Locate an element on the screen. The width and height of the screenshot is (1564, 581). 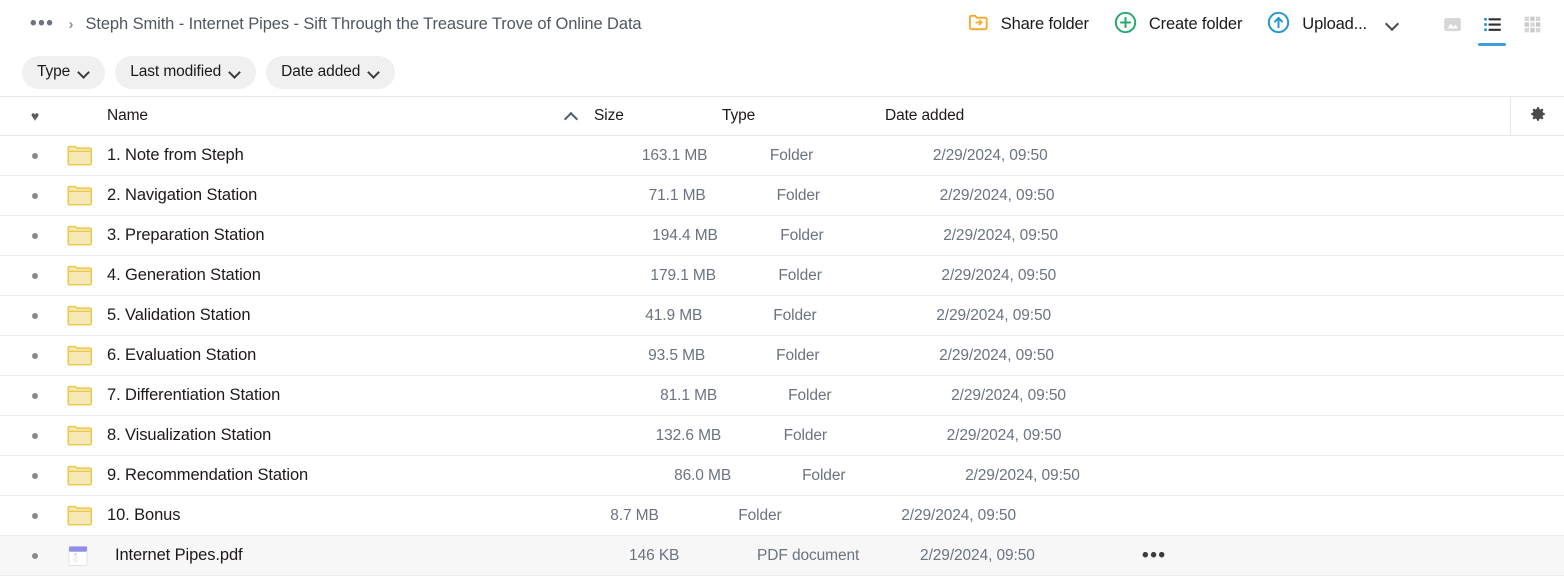
share-folder-button: Share folder is located at coordinates (1028, 24).